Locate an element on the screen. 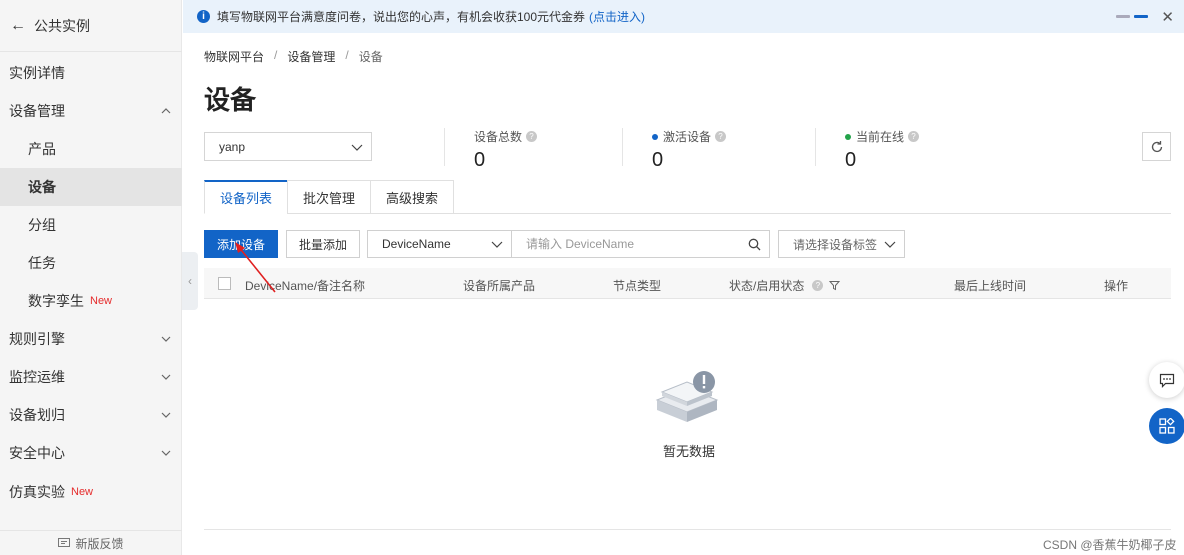  breadcrumb-current: 设备 is located at coordinates (370, 57).